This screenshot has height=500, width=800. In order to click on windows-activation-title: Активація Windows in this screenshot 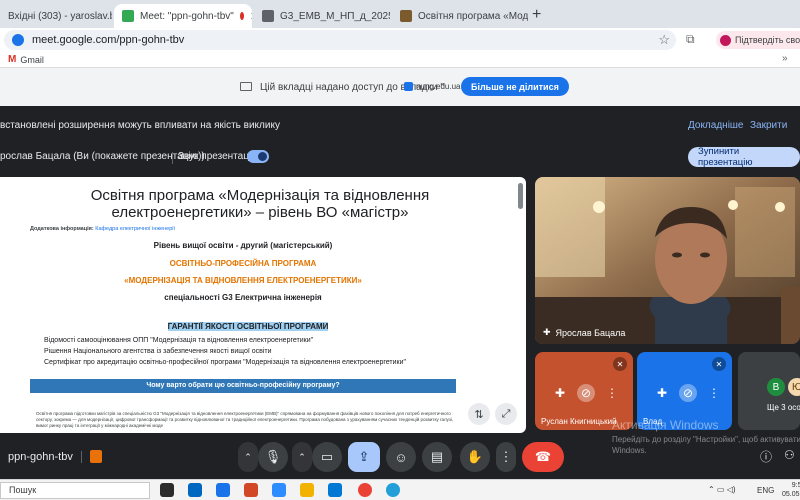, I will do `click(665, 425)`.